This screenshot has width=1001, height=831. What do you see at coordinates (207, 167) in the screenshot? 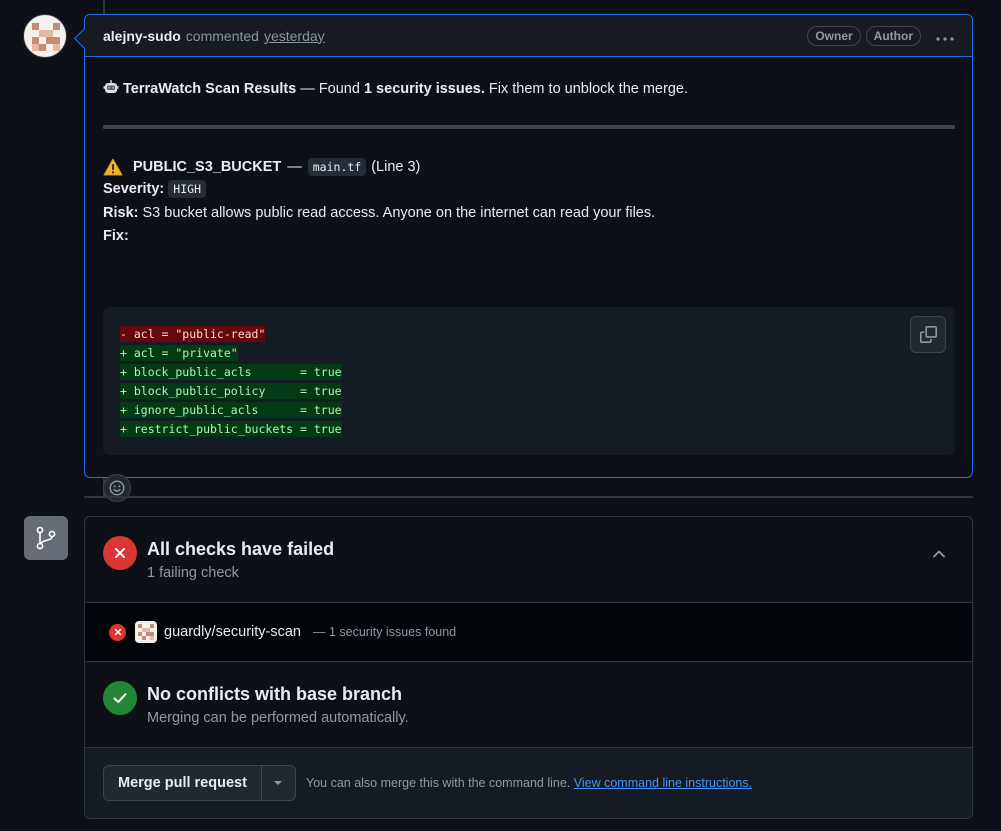
I see `issue-rule: PUBLIC_S3_BUCKET` at bounding box center [207, 167].